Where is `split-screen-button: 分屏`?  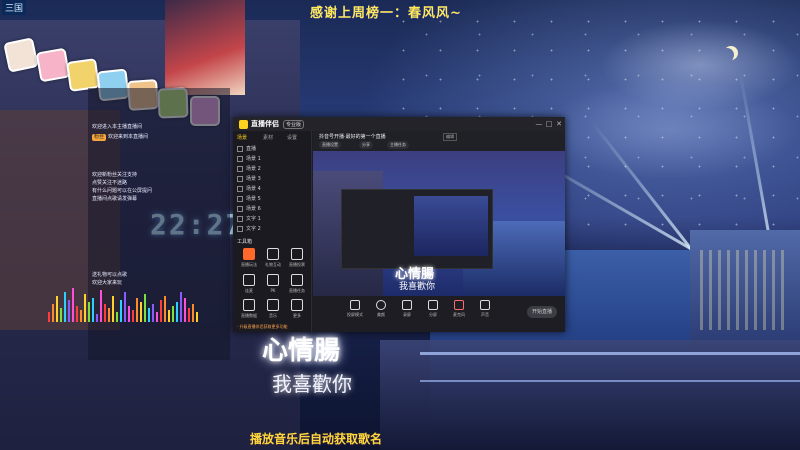 split-screen-button: 分屏 is located at coordinates (433, 309).